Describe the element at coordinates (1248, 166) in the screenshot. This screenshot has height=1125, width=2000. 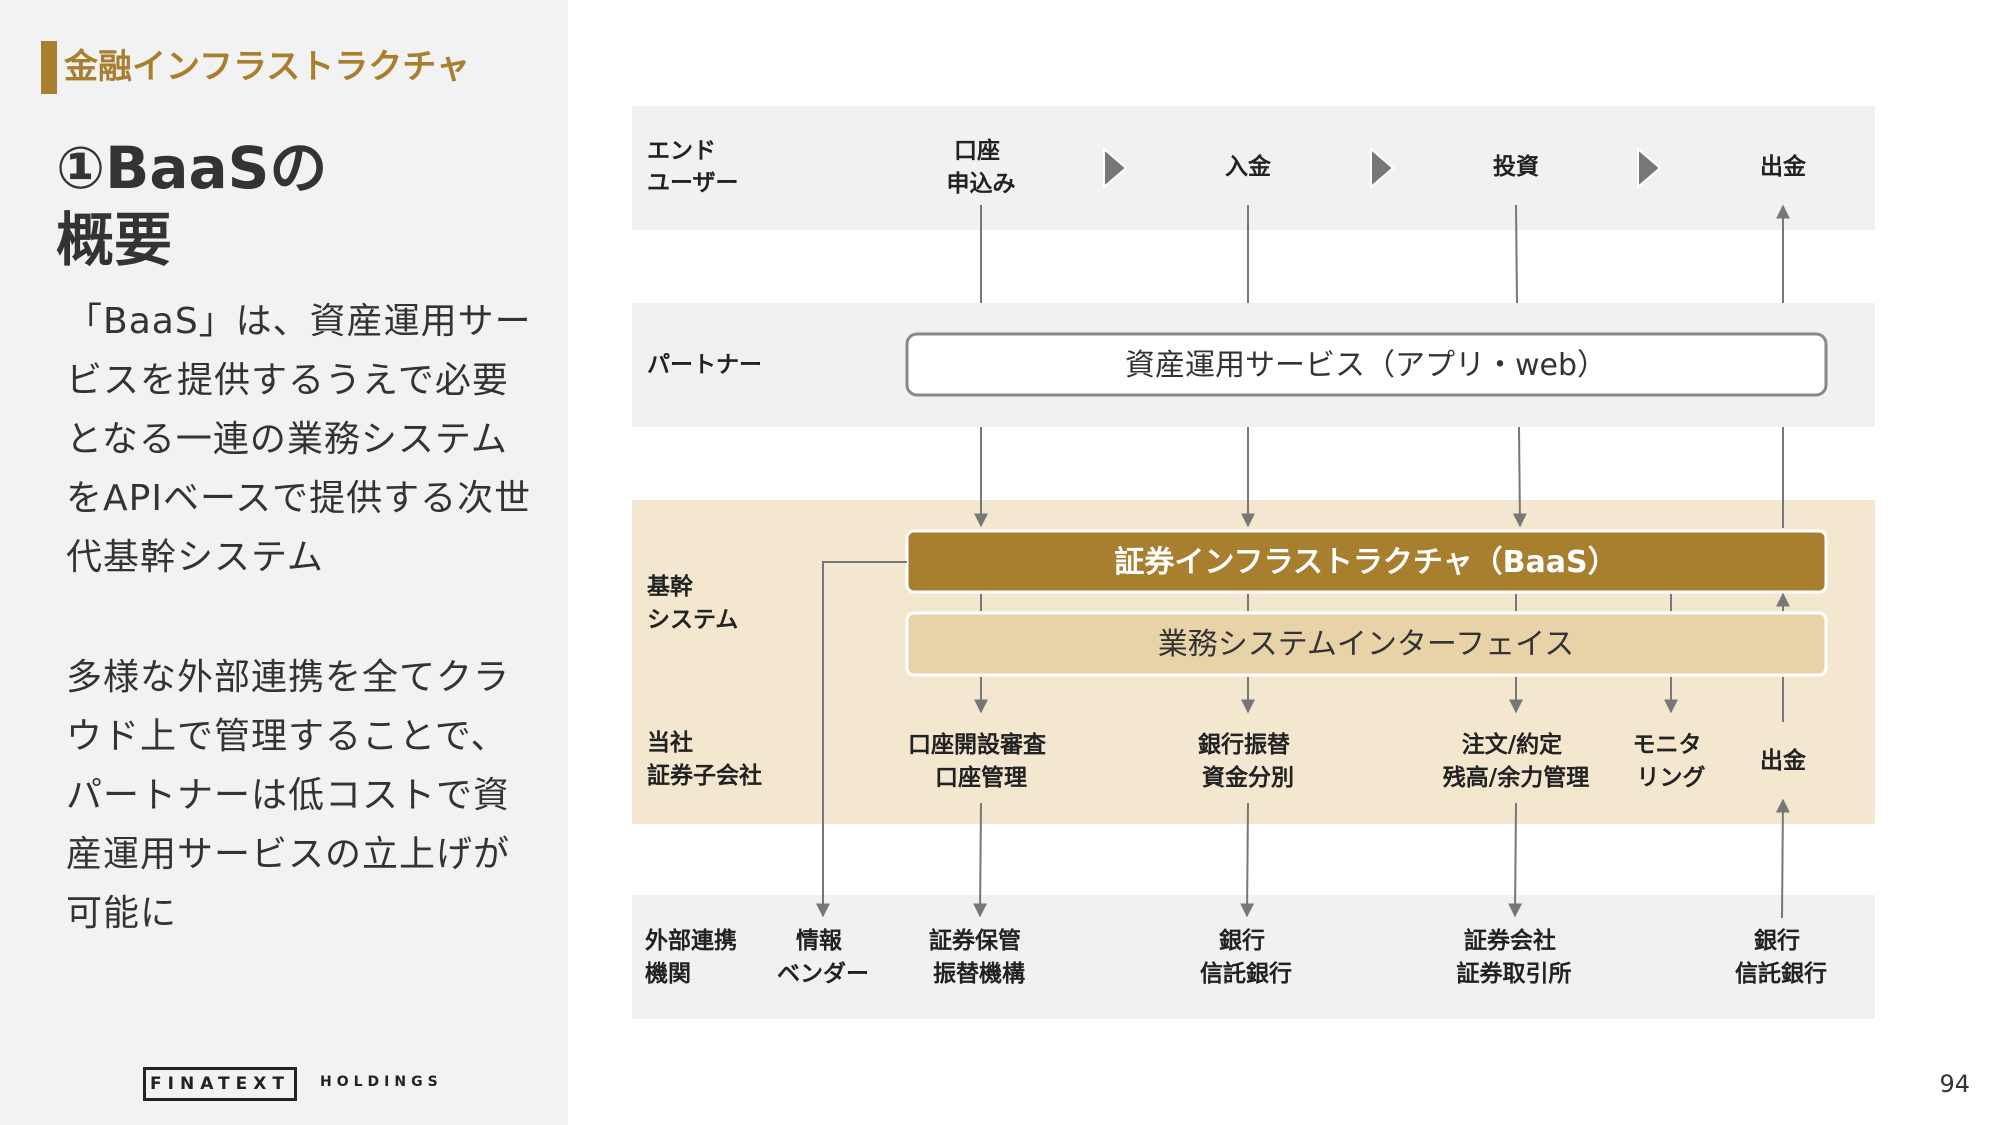
I see `step-deposit: 入金` at that location.